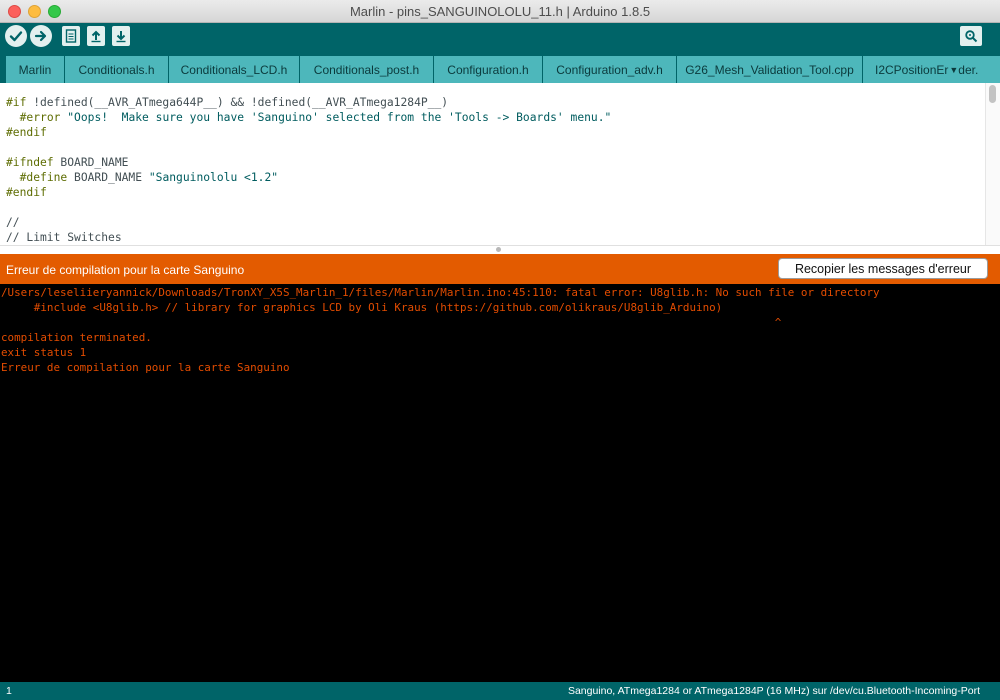  I want to click on tab-conditionals-h: Conditionals.h, so click(117, 69).